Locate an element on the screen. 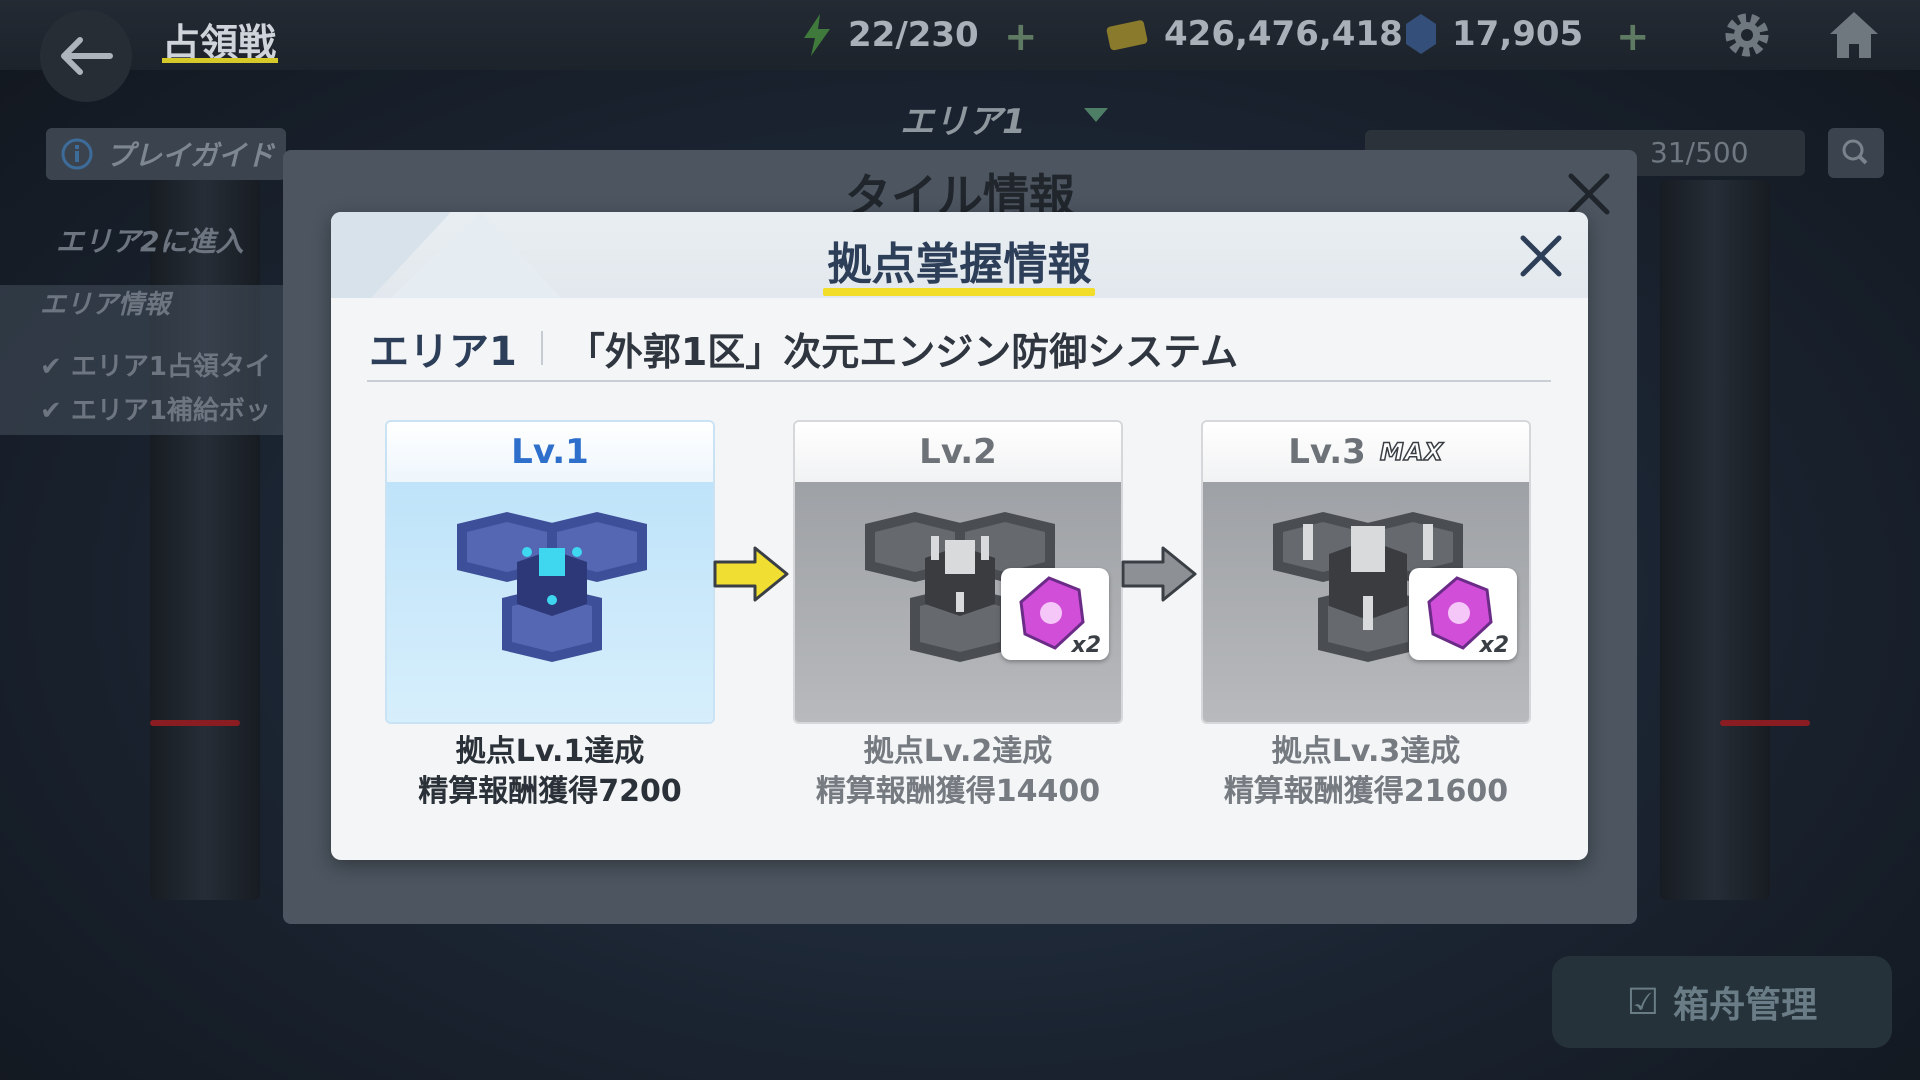 The image size is (1920, 1080). stamina-plus-button: + is located at coordinates (1021, 37).